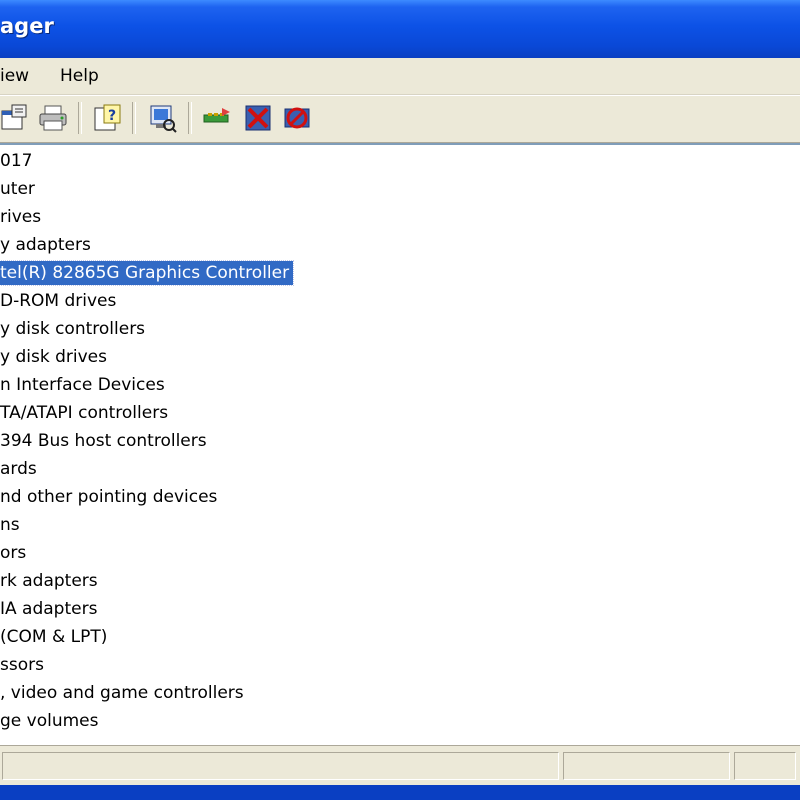 This screenshot has width=800, height=800. I want to click on scan-hardware-icon, so click(162, 118).